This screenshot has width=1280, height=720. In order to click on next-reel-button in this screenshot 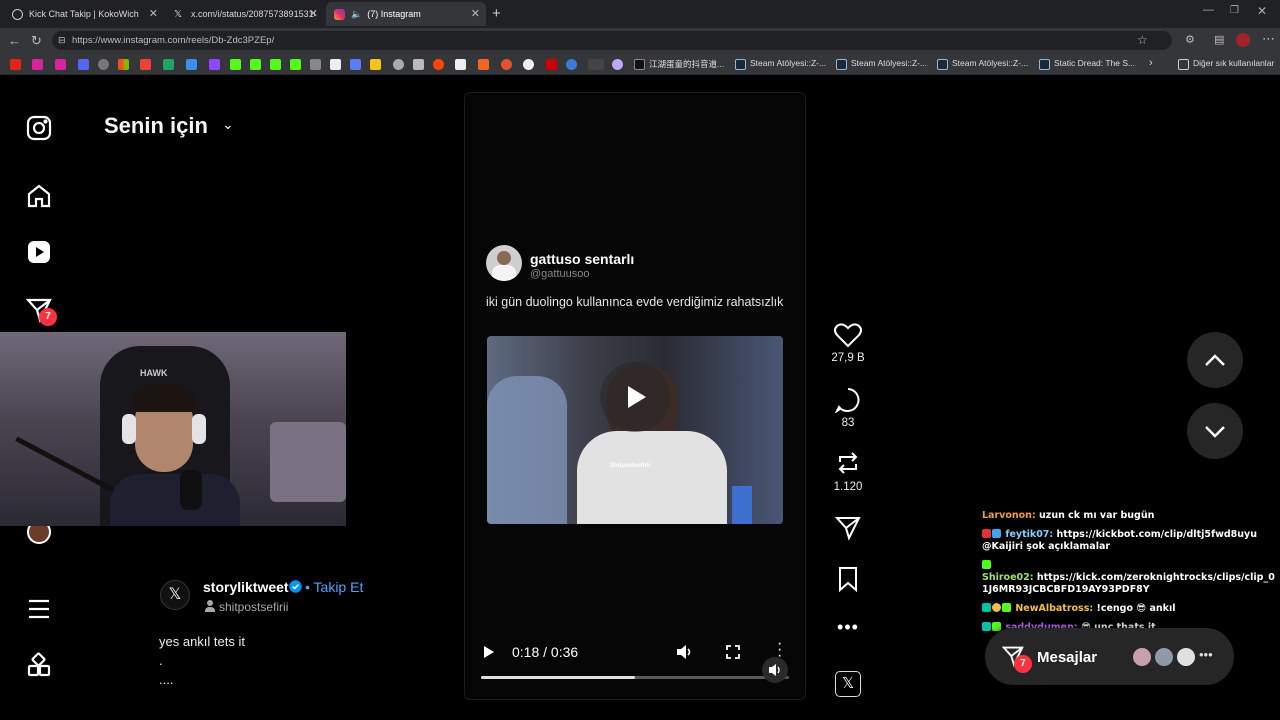, I will do `click(1215, 431)`.